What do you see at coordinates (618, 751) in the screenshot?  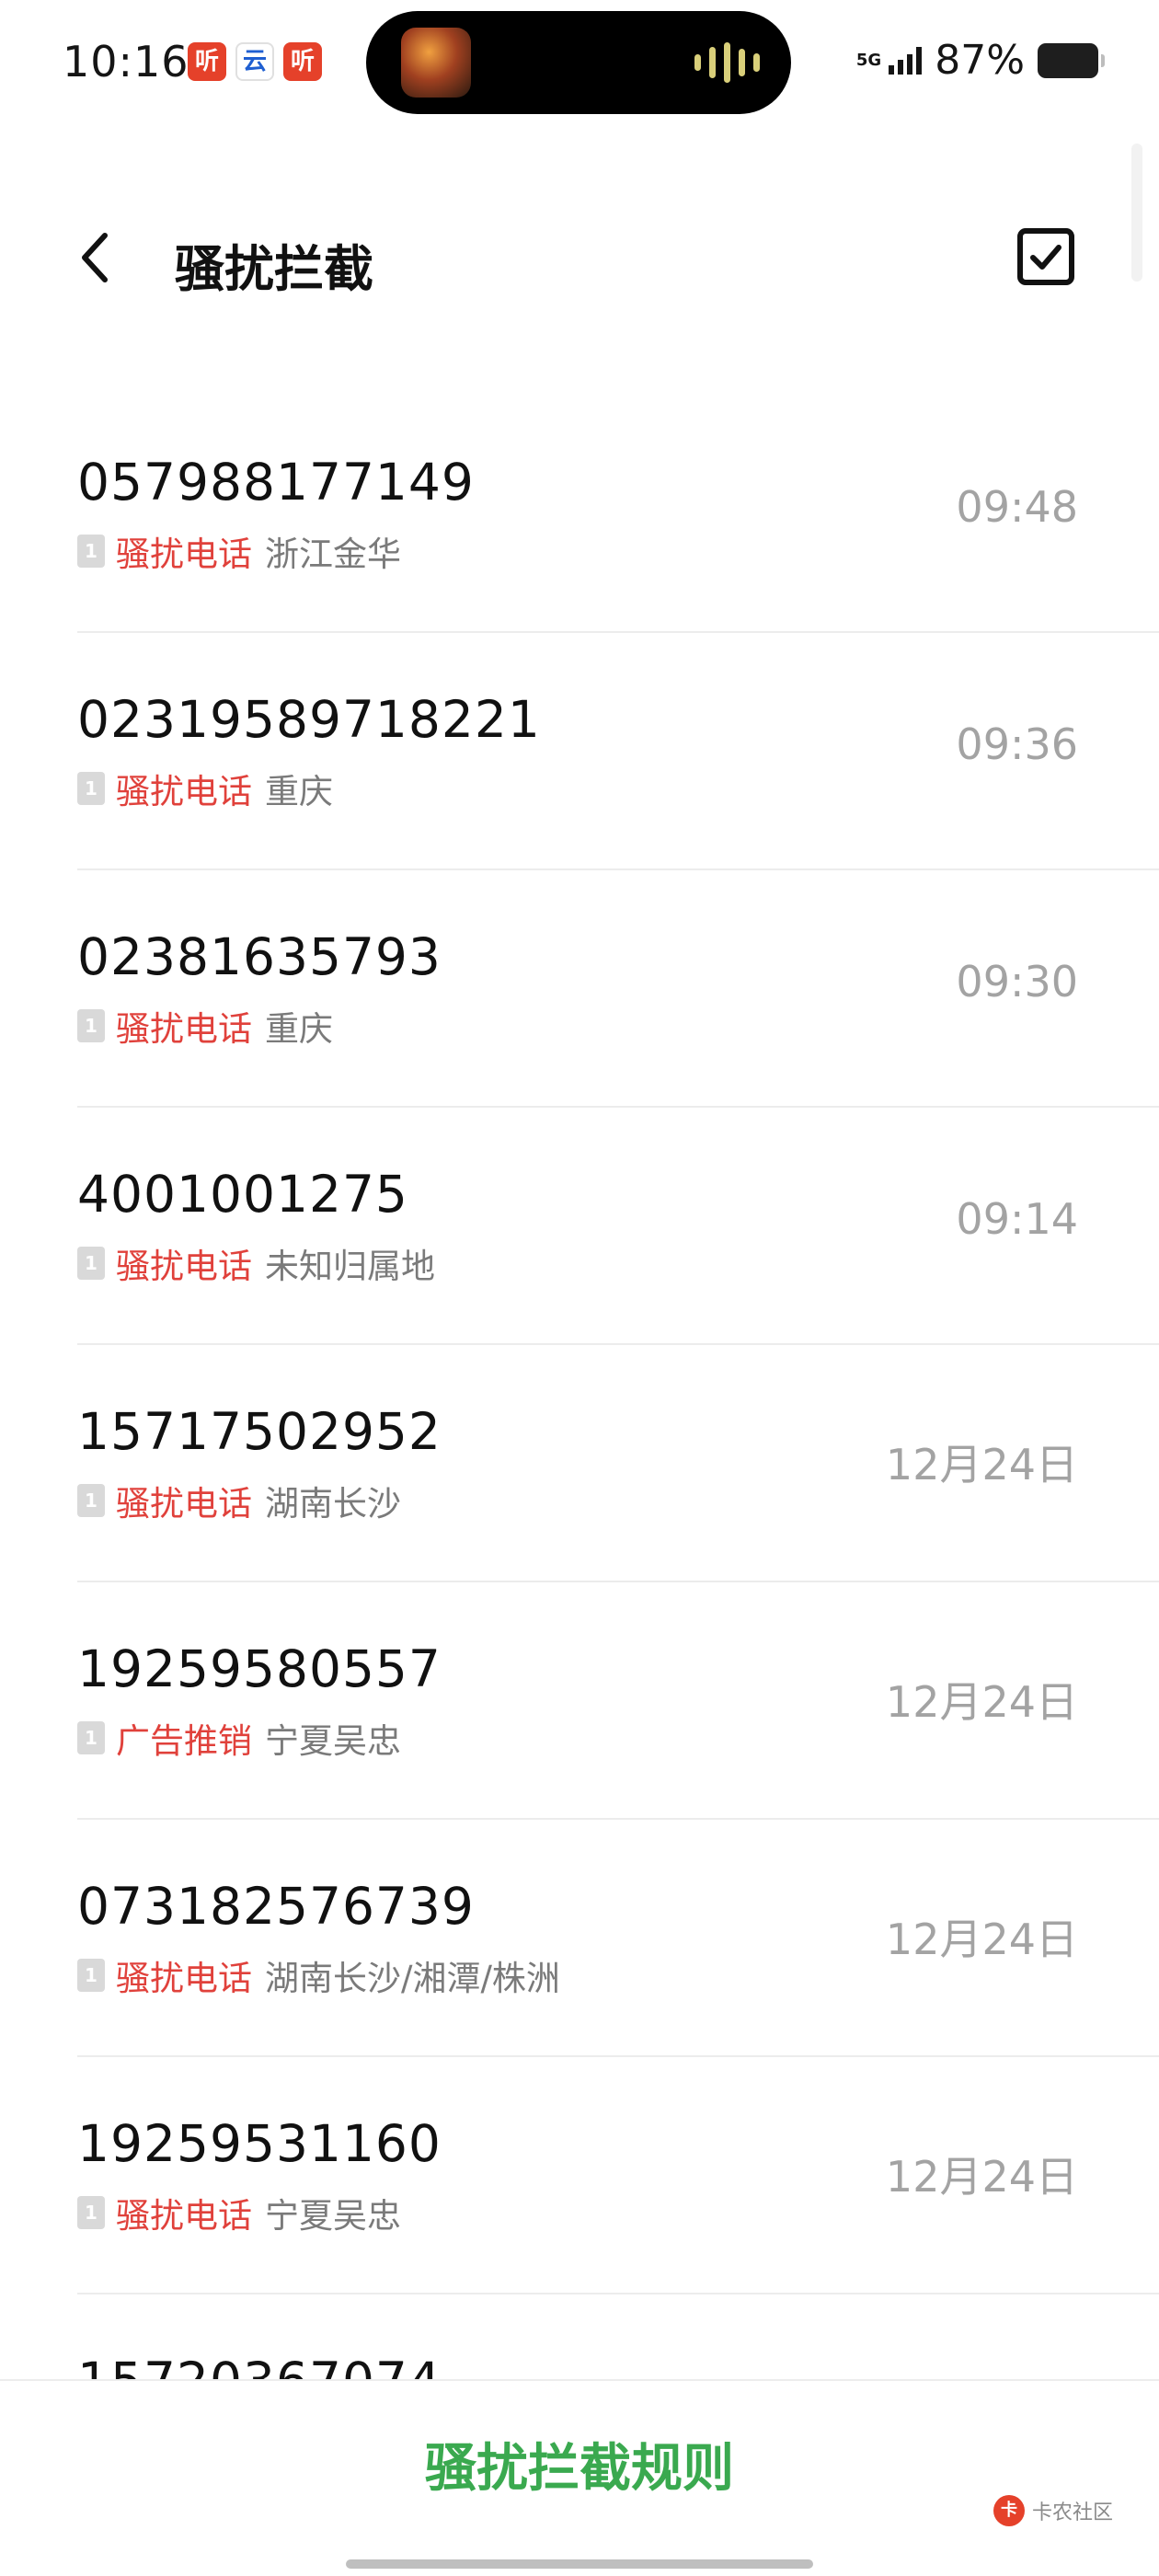 I see `call-list-item: 02319589718221 1 骚扰电话 重庆 09:36` at bounding box center [618, 751].